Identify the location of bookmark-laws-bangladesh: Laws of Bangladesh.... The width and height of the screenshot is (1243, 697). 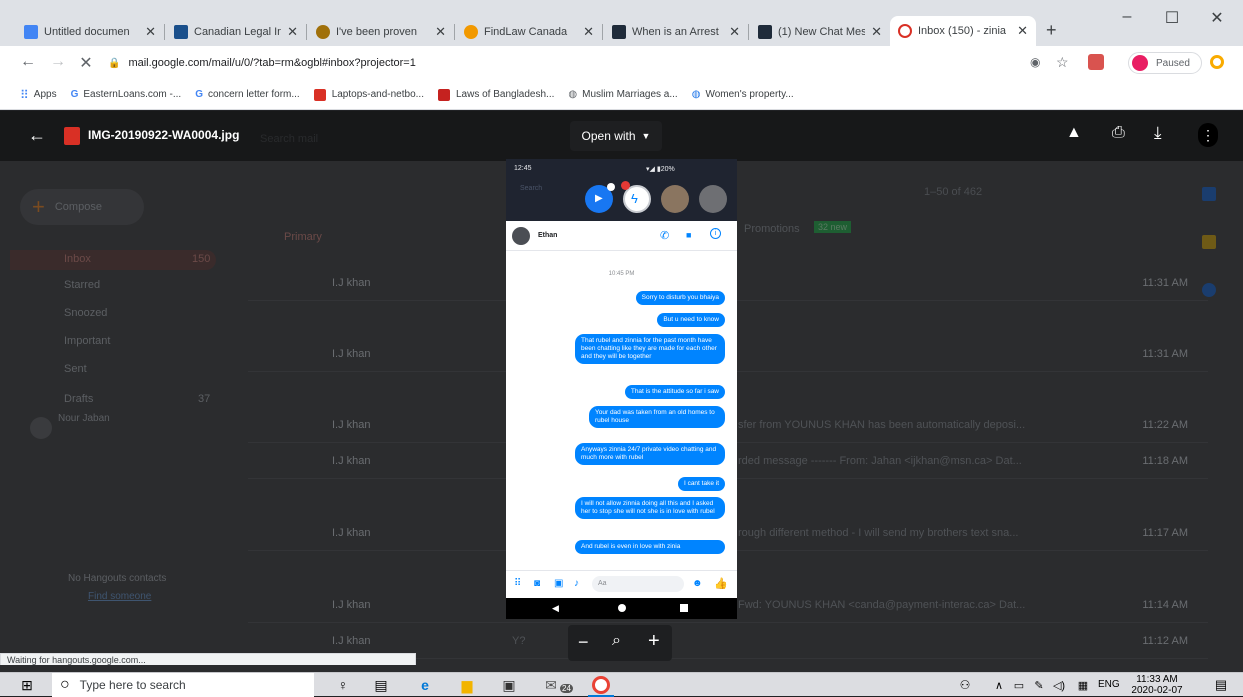
(495, 94).